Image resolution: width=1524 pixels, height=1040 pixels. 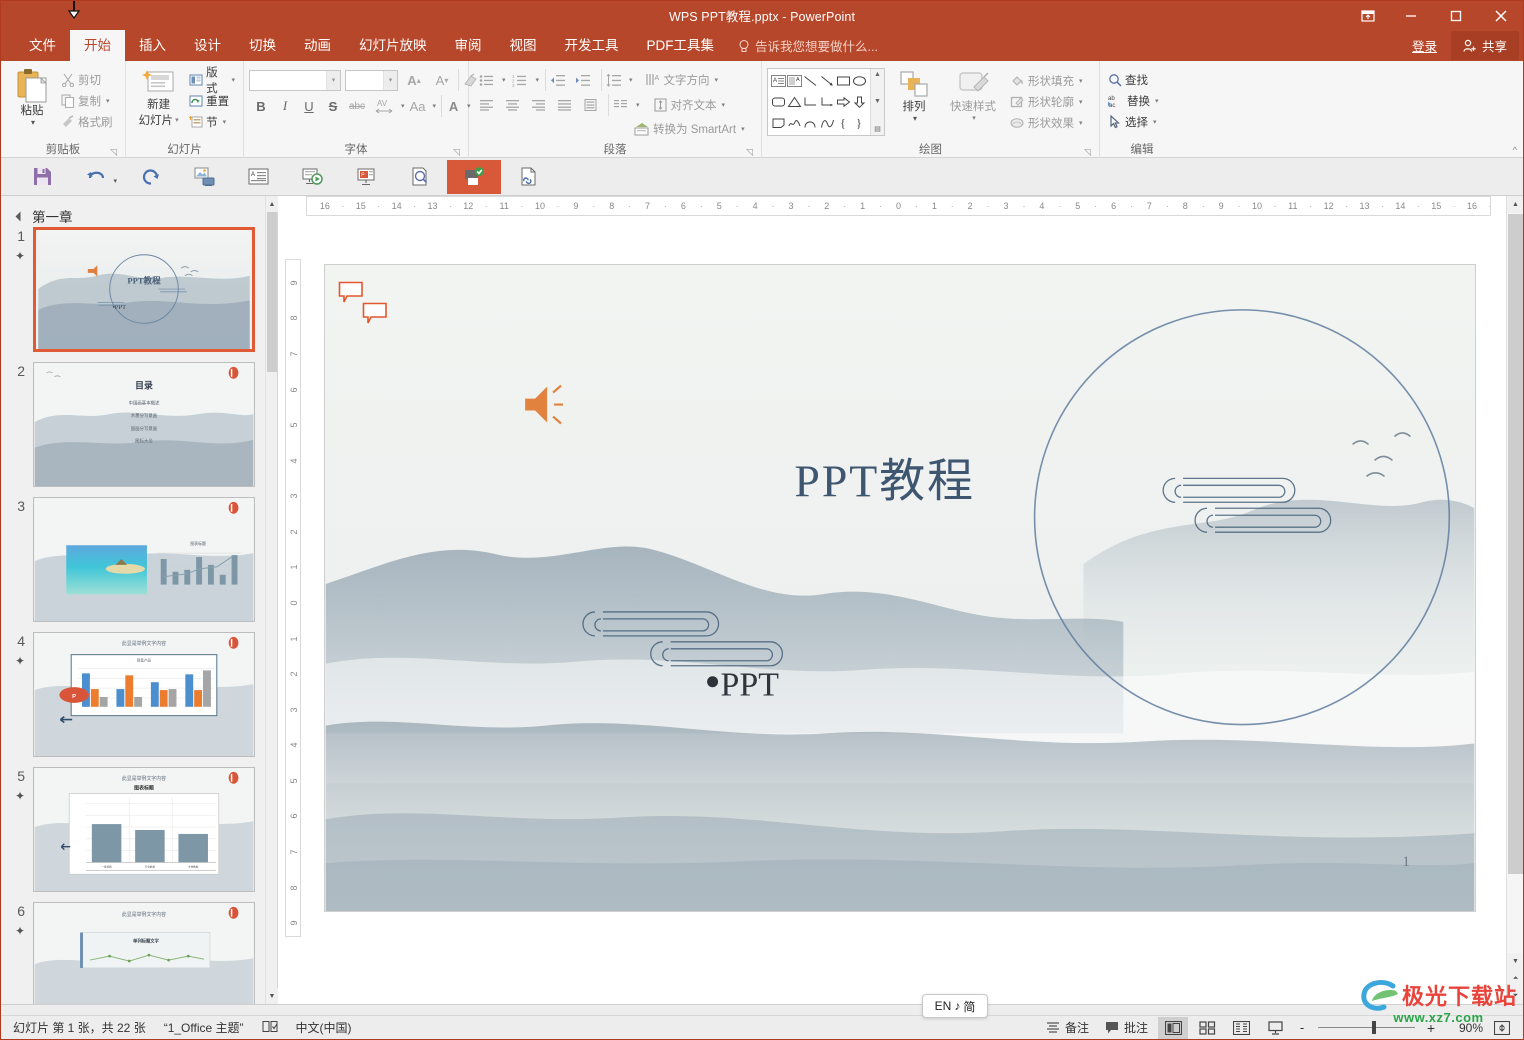 I want to click on list-item: 4 ✦ 此显是举例文字内容 销售产品 P, so click(x=133, y=699).